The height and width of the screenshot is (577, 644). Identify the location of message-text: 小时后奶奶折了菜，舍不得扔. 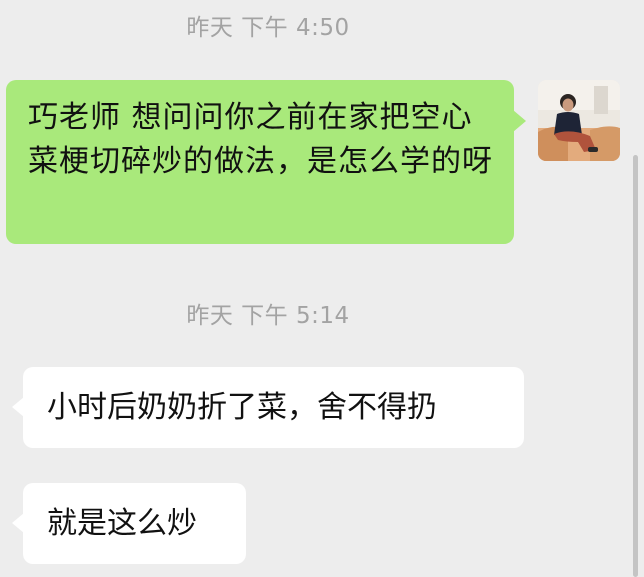
(242, 407).